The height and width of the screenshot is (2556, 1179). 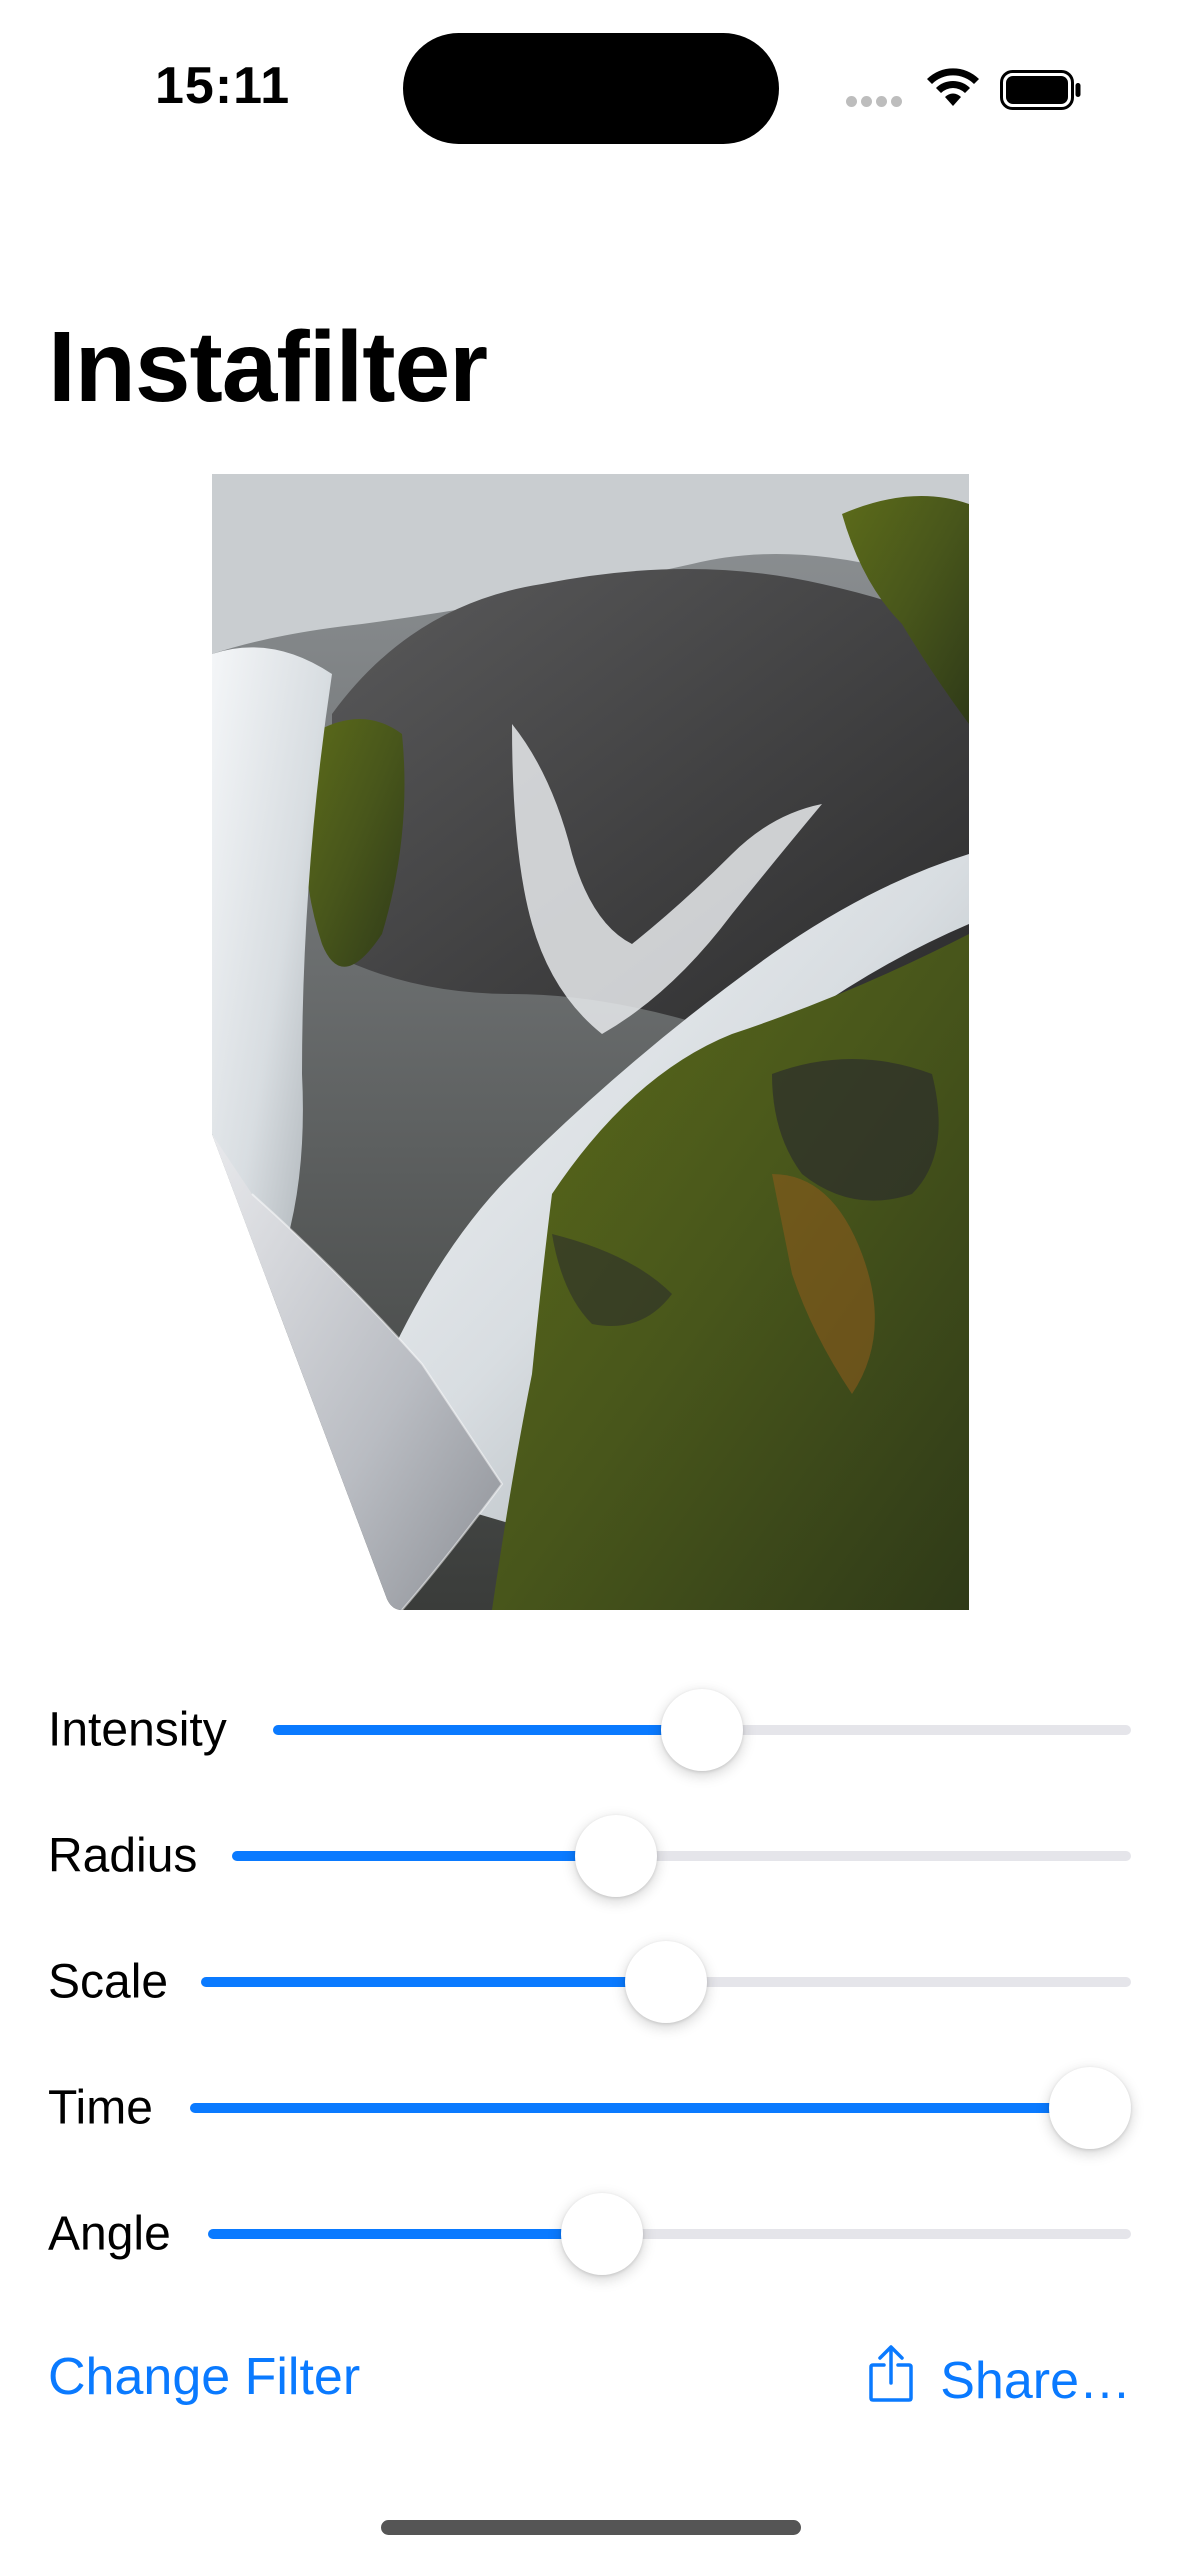 What do you see at coordinates (421, 1856) in the screenshot?
I see `radius-slider-fill` at bounding box center [421, 1856].